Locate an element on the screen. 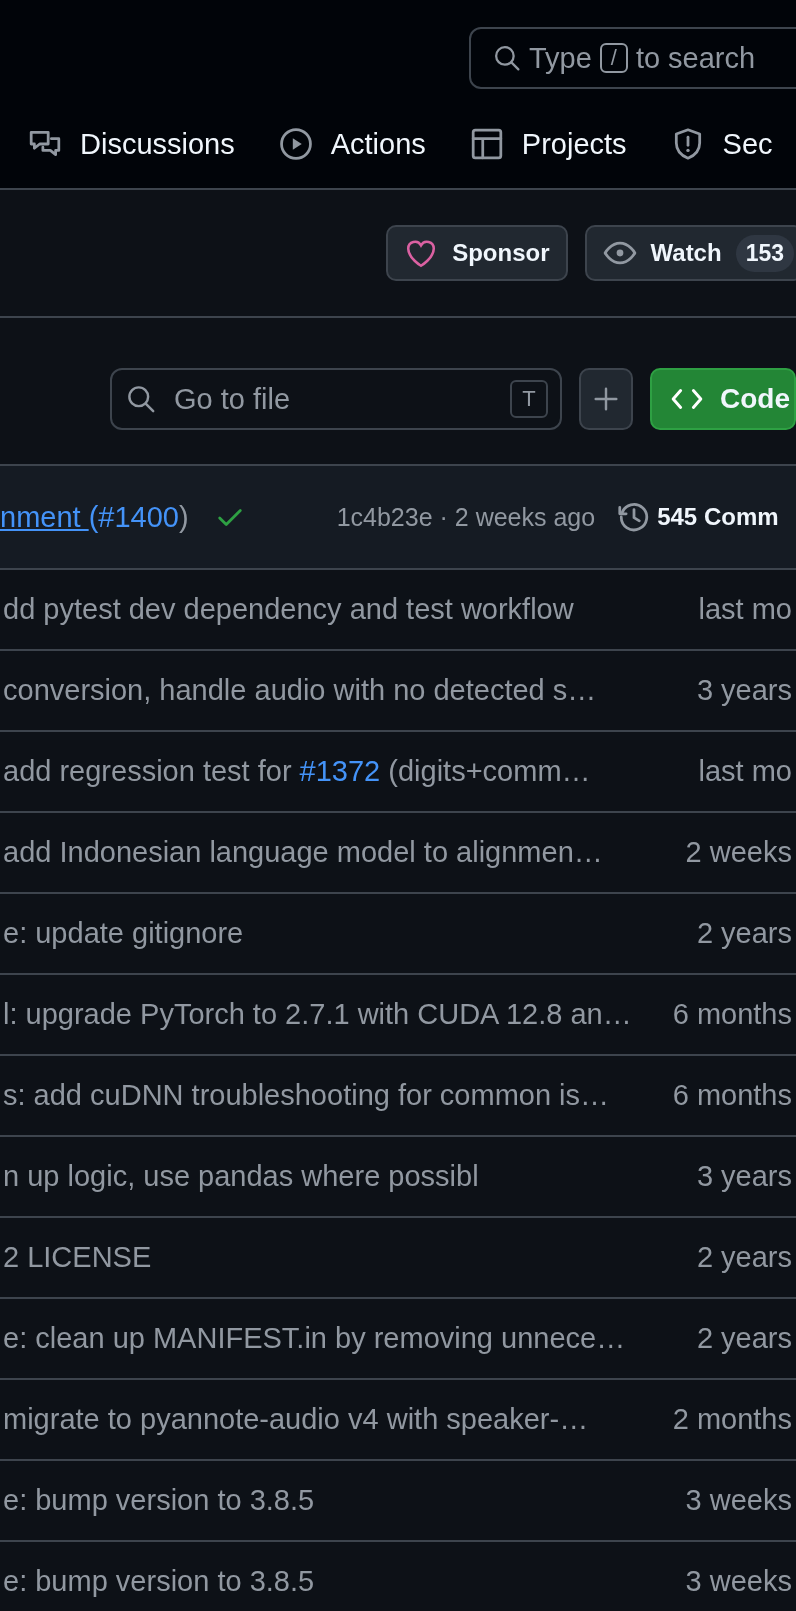 This screenshot has width=796, height=1611. commit-link: (#1400 is located at coordinates (133, 516).